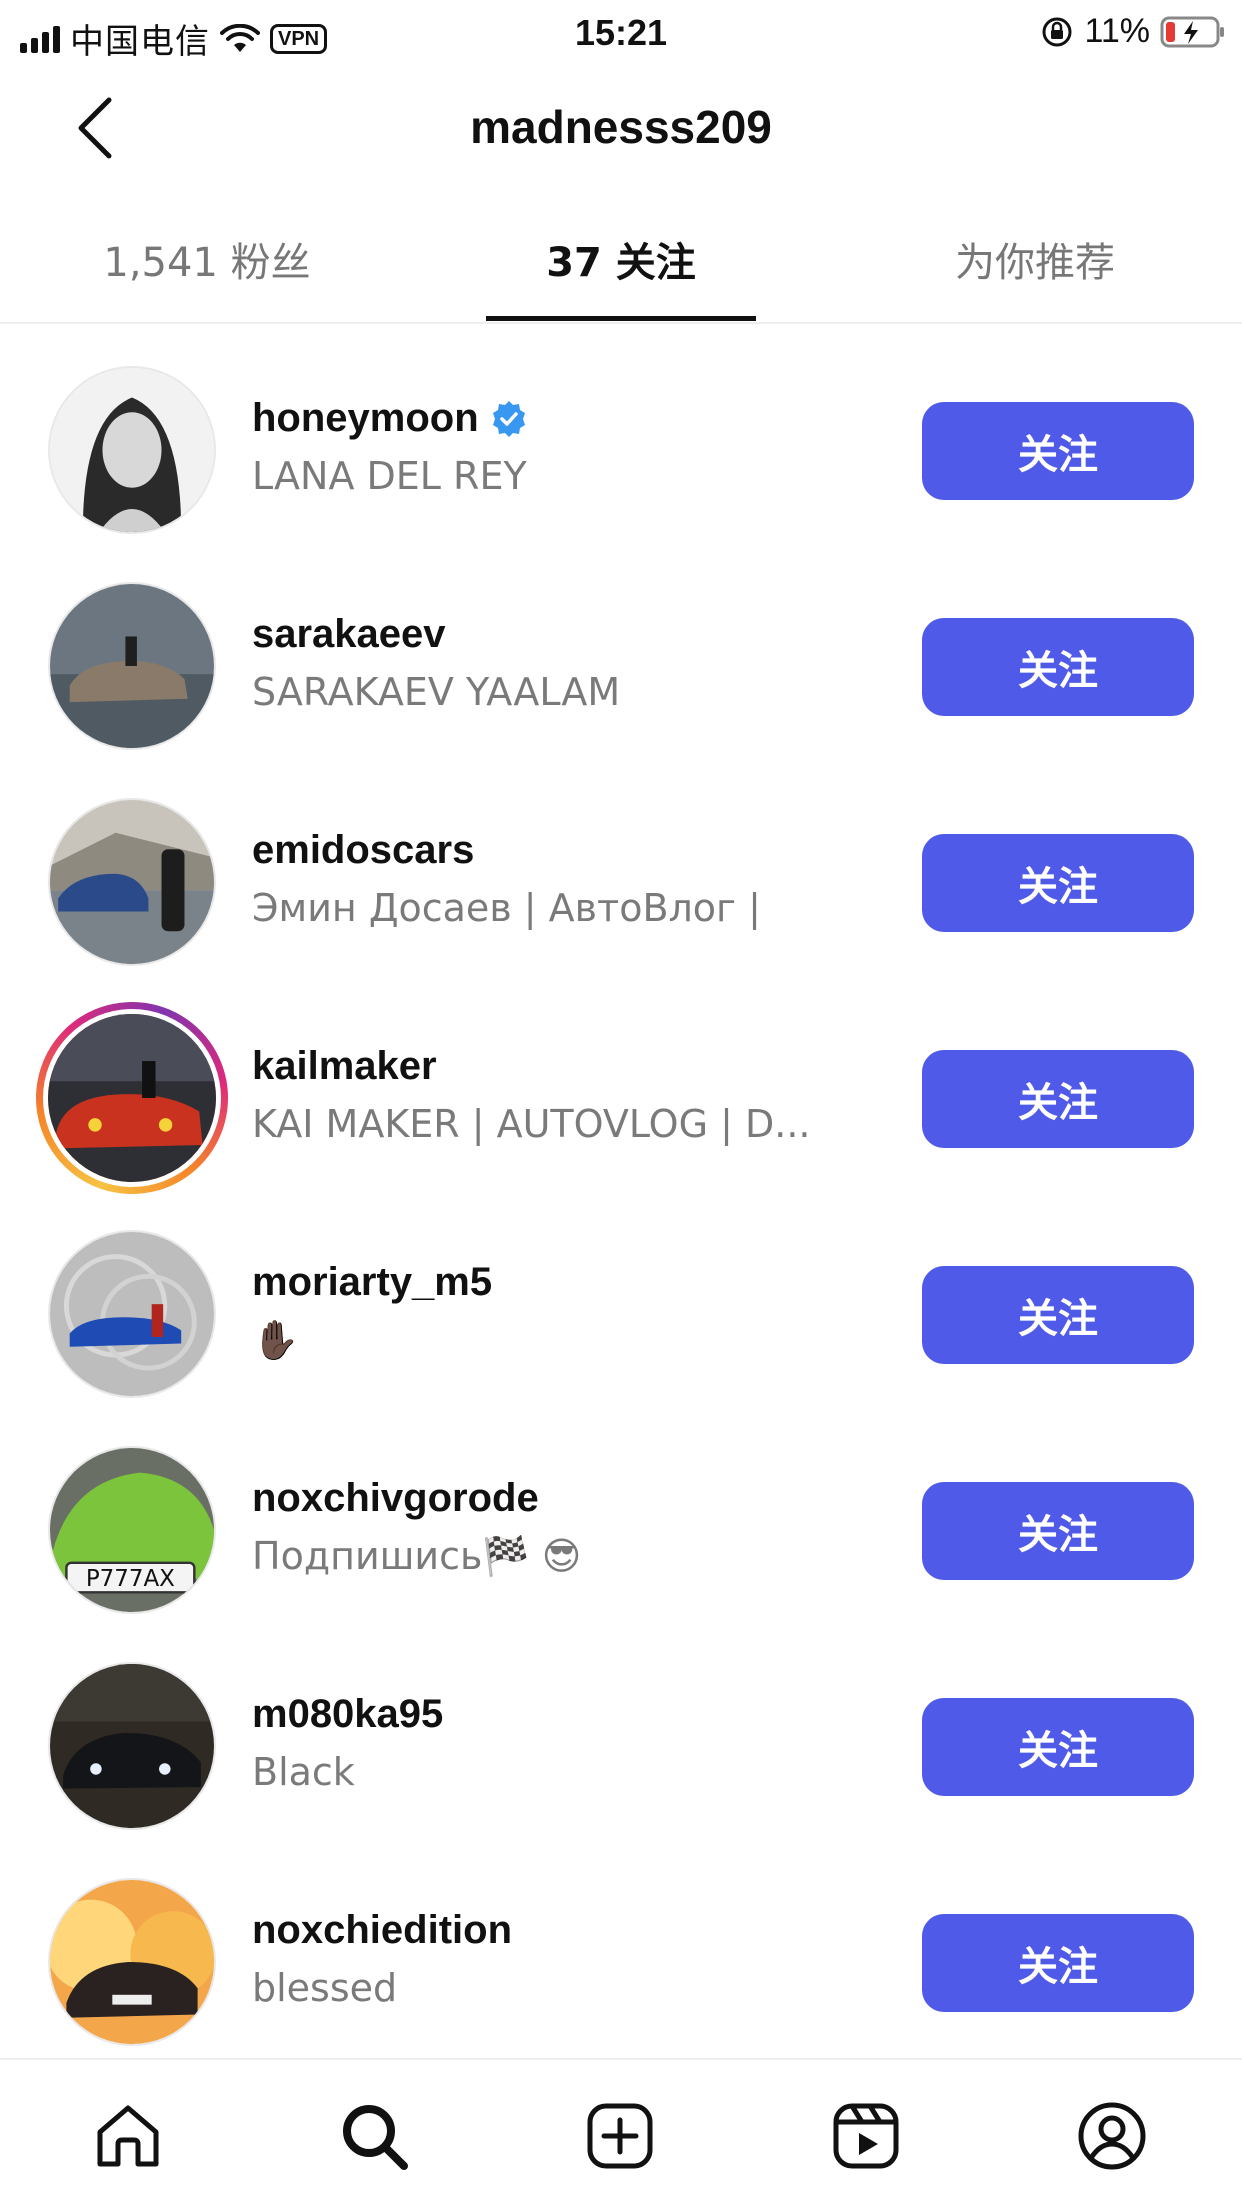  I want to click on tab-suggested: 为你推荐, so click(1035, 259).